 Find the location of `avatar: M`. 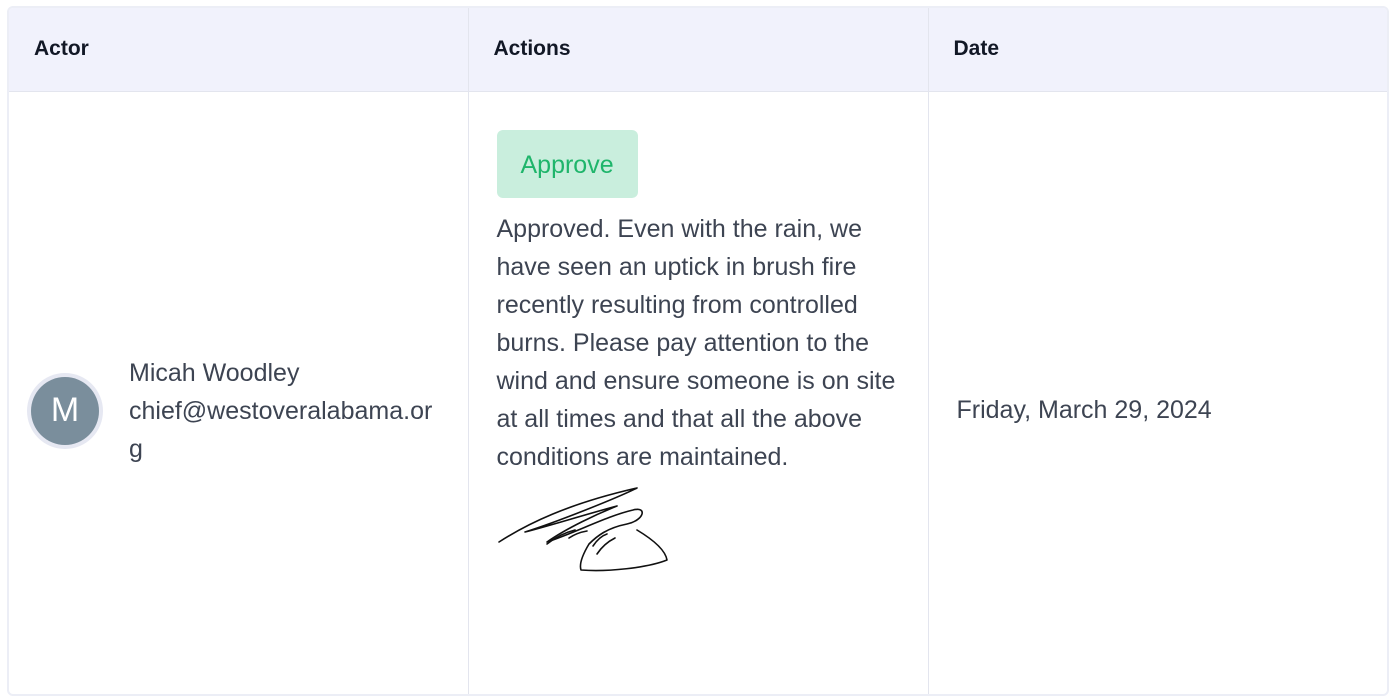

avatar: M is located at coordinates (65, 410).